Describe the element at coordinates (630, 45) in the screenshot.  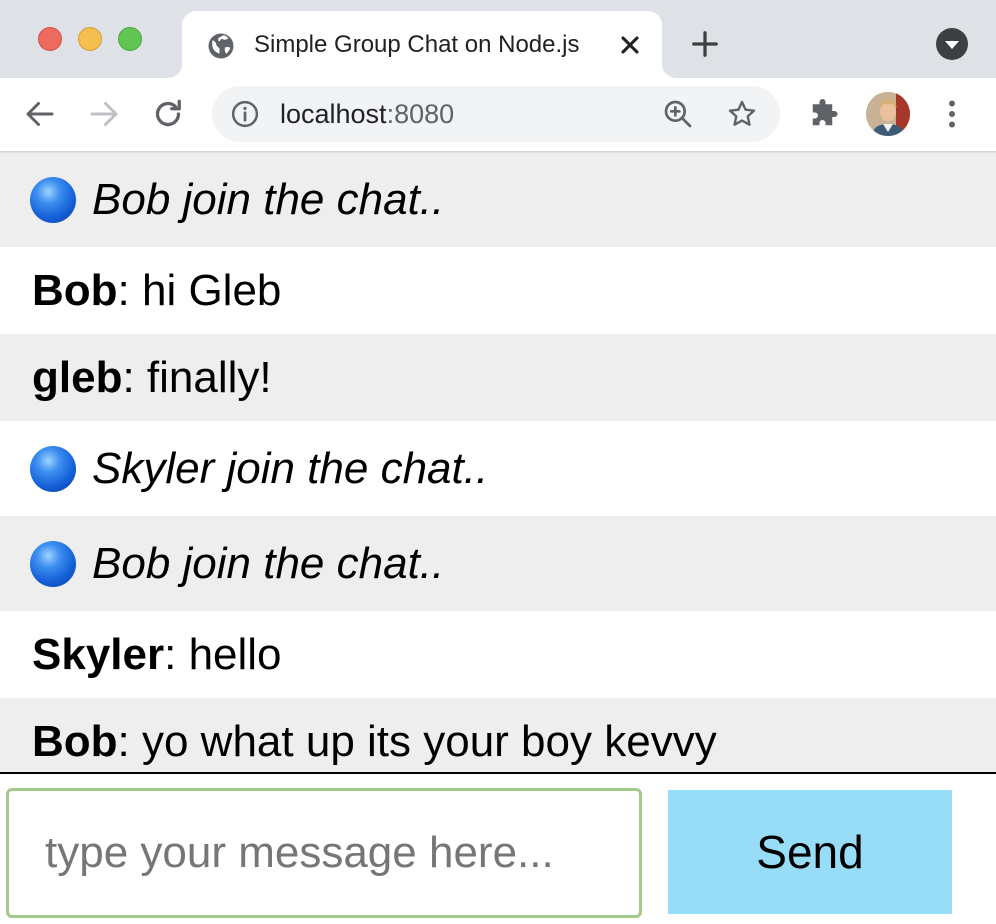
I see `close-icon` at that location.